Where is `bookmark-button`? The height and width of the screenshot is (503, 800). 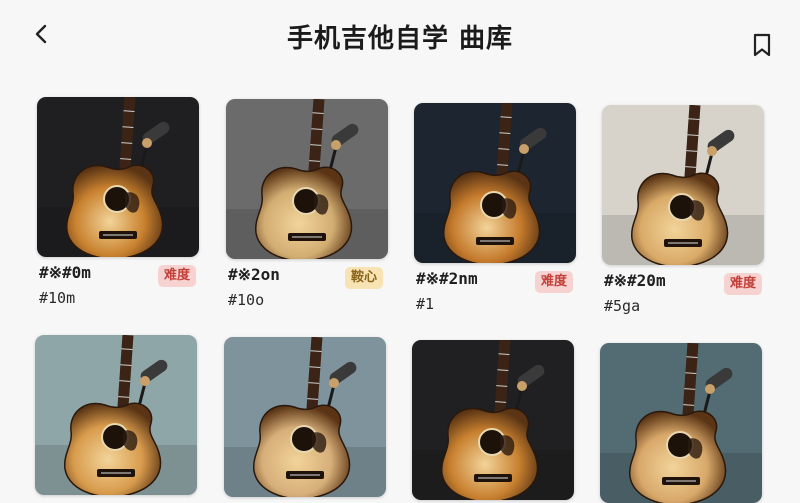 bookmark-button is located at coordinates (762, 45).